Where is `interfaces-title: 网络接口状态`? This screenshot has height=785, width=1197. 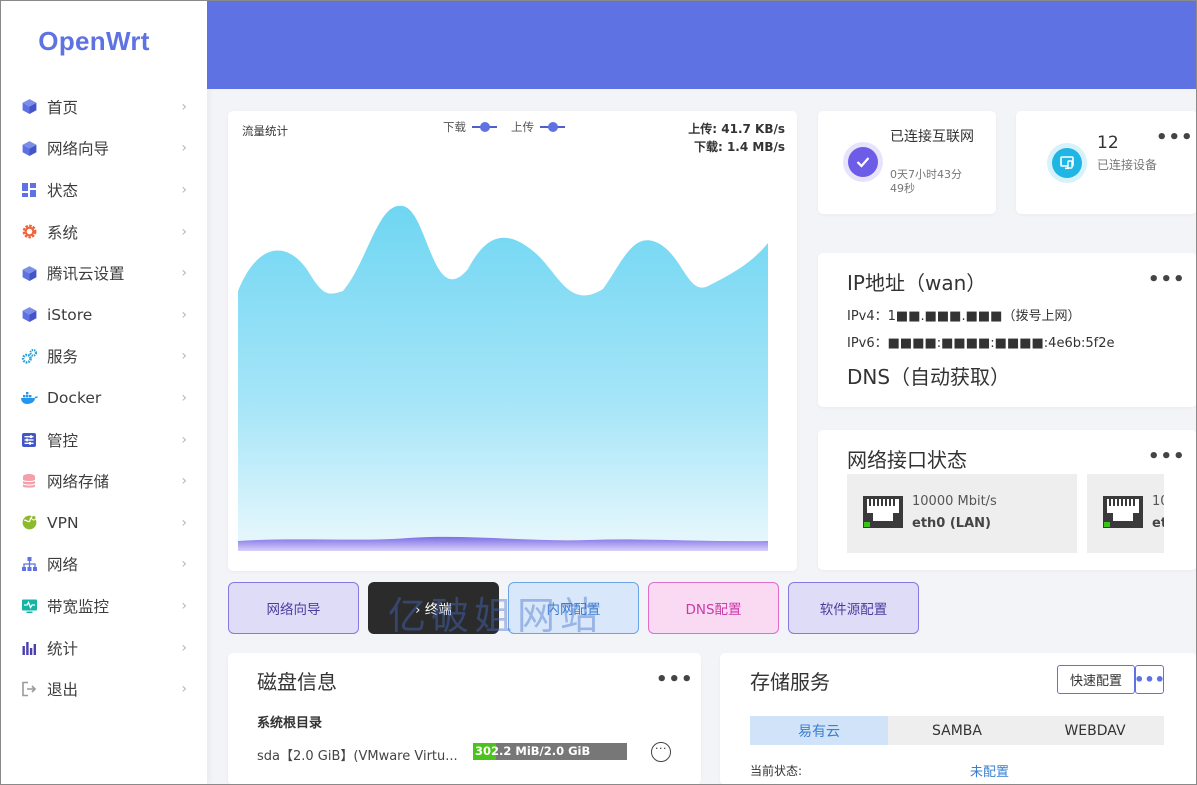
interfaces-title: 网络接口状态 is located at coordinates (907, 460).